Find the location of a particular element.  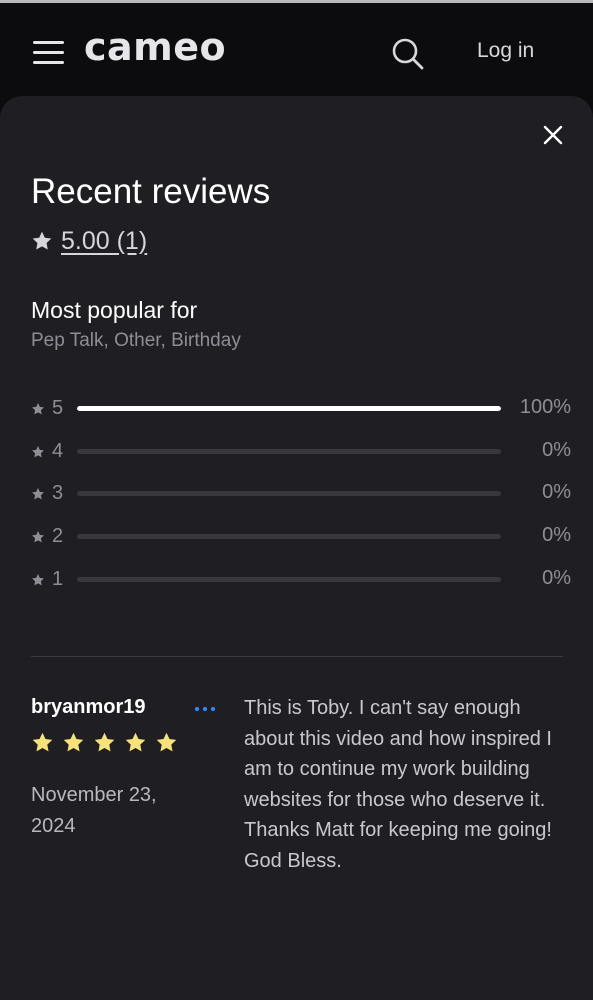

rating-row-1: 1 0% is located at coordinates (301, 580).